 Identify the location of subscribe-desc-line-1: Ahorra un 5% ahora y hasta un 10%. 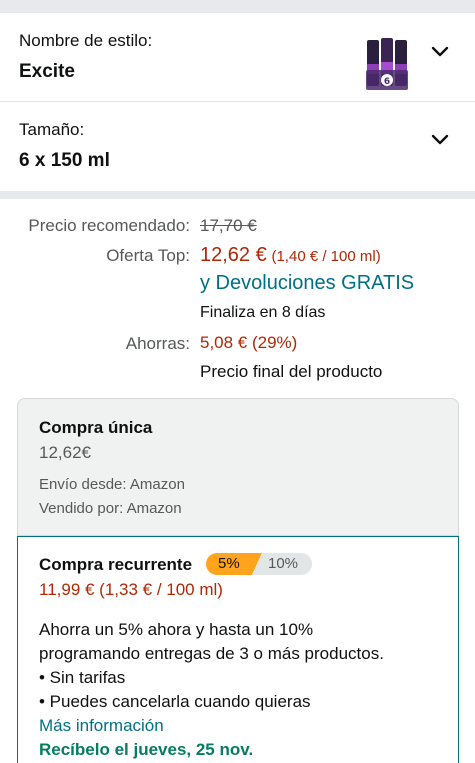
(176, 629).